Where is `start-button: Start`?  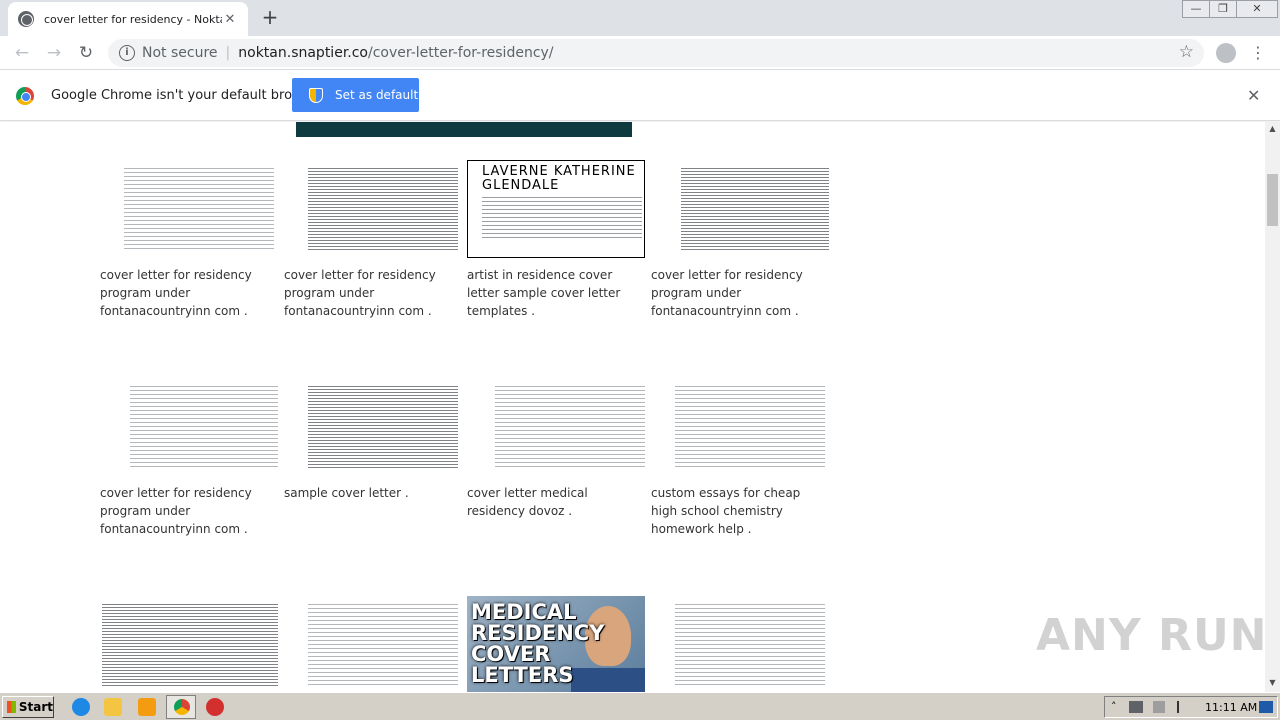
start-button: Start is located at coordinates (28, 707).